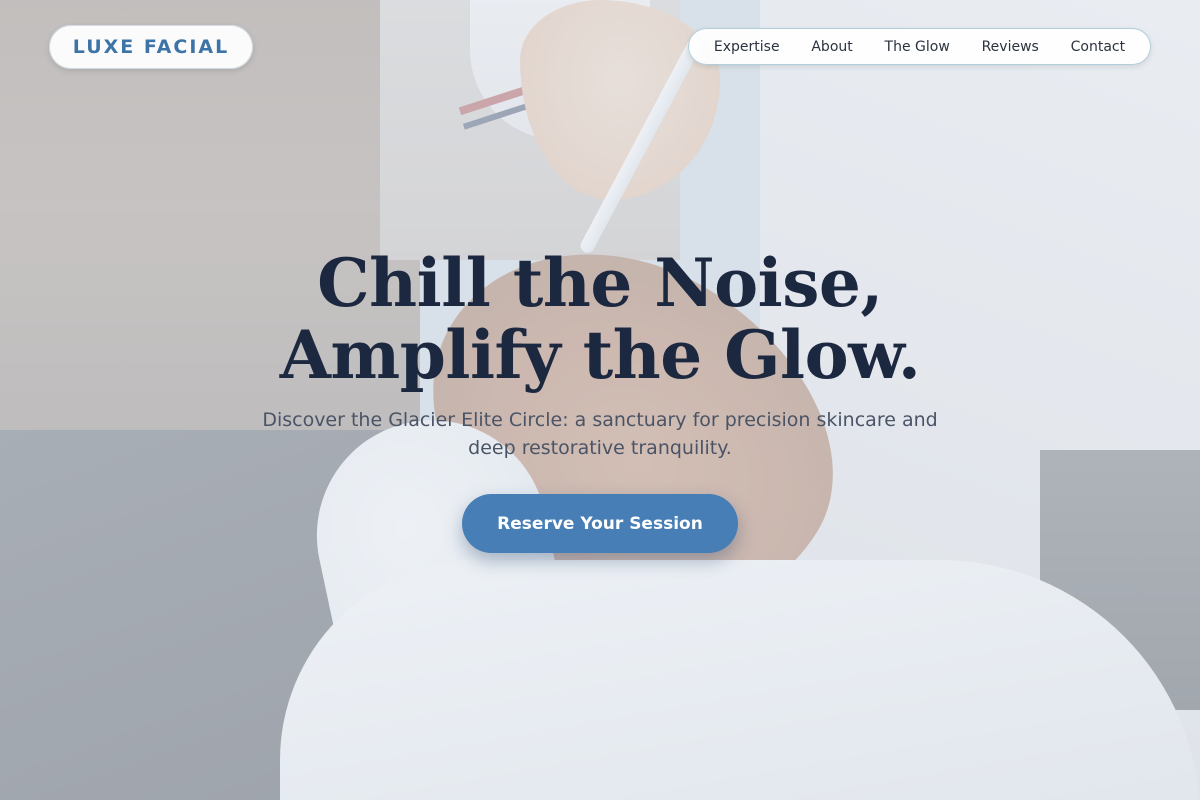  Describe the element at coordinates (831, 47) in the screenshot. I see `nav-link-about: About` at that location.